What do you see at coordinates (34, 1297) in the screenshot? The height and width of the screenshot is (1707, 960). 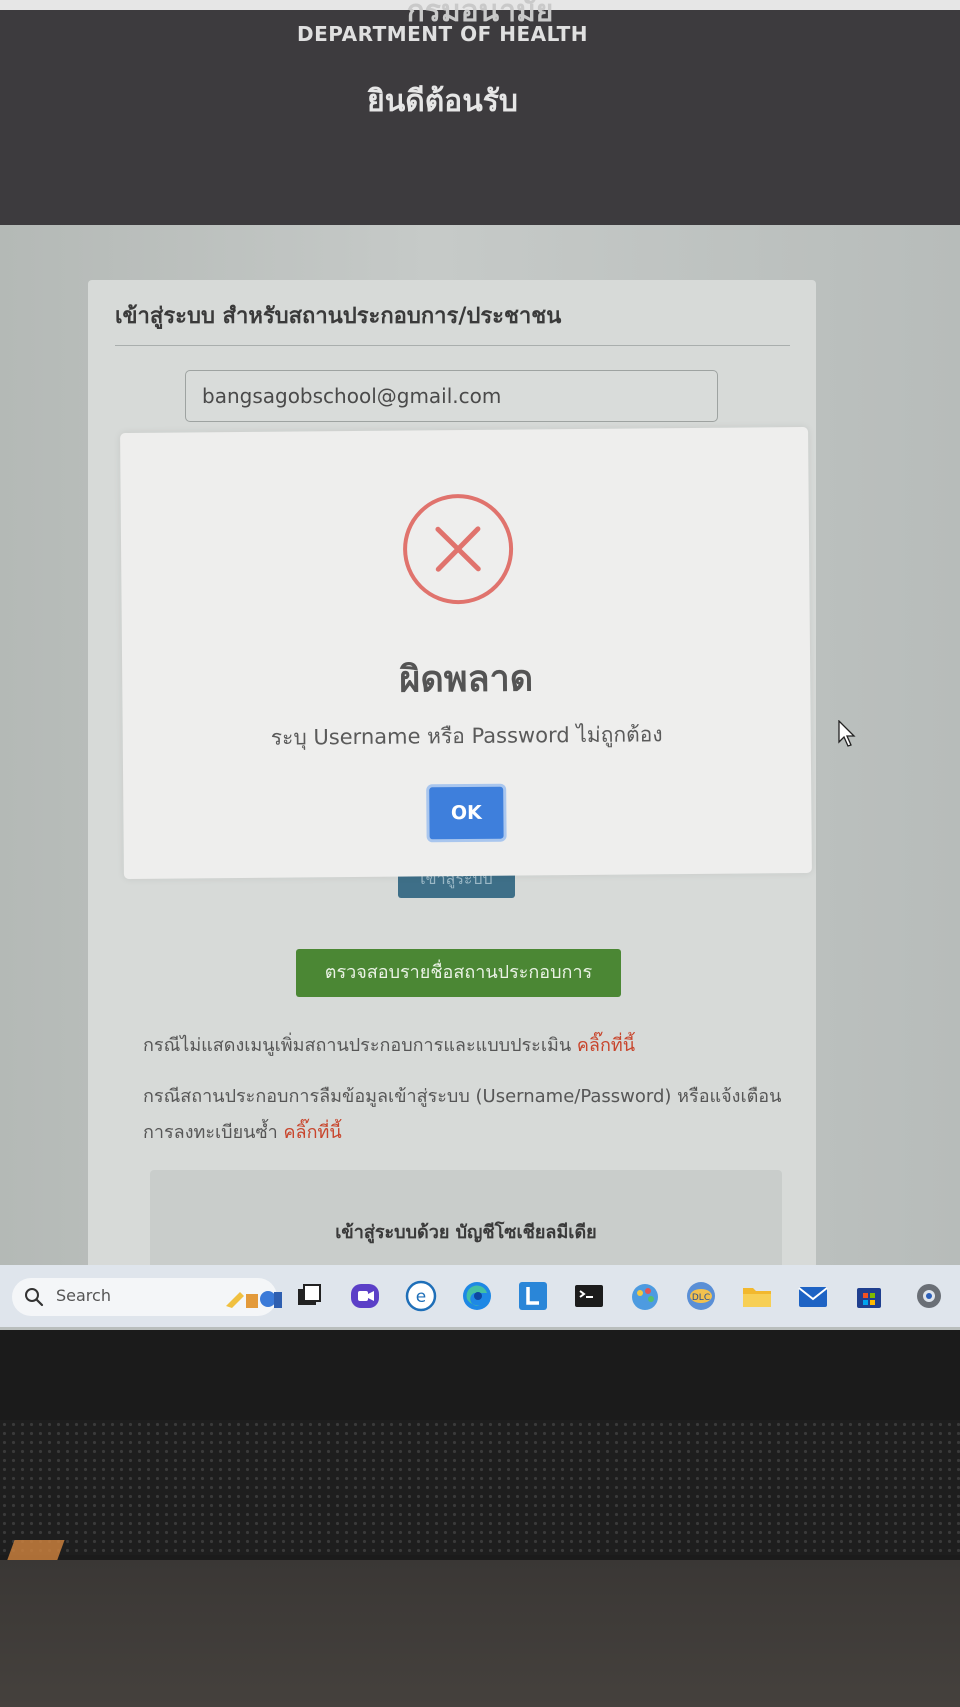 I see `search-icon` at bounding box center [34, 1297].